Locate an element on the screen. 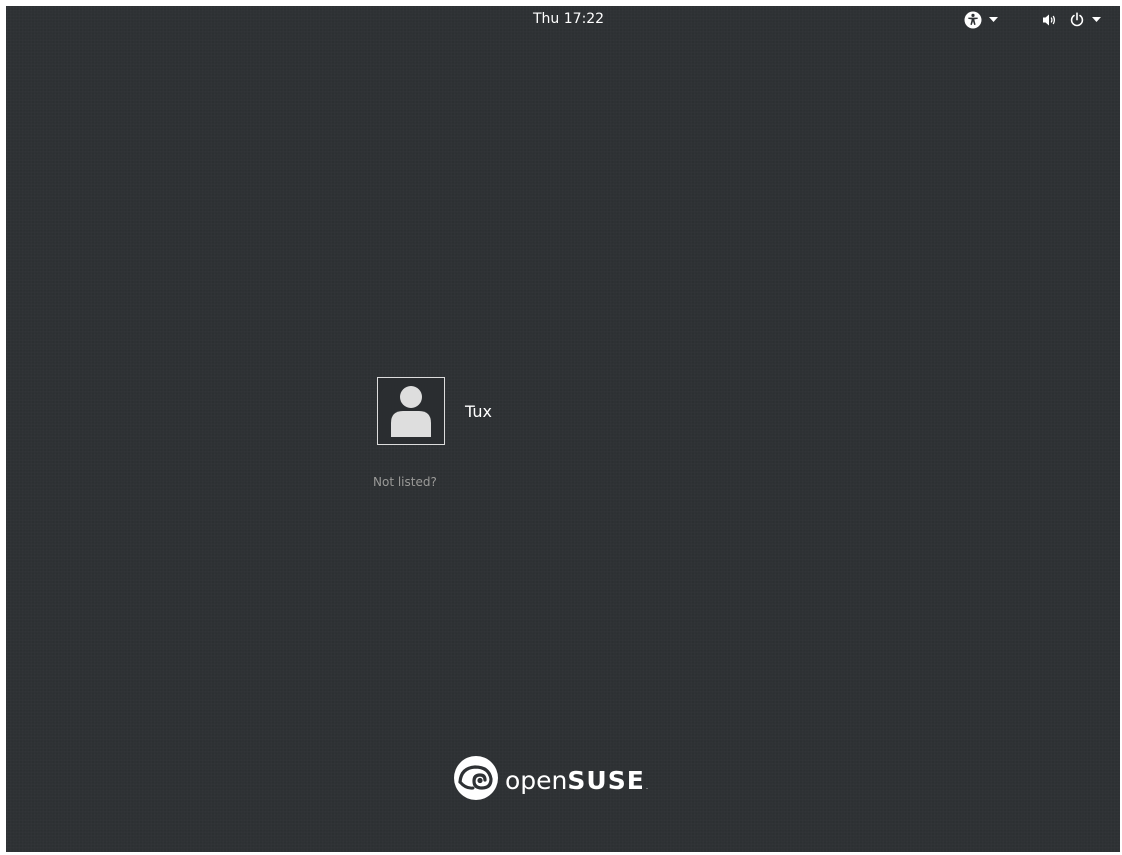 The height and width of the screenshot is (855, 1122). user-avatar-icon is located at coordinates (411, 411).